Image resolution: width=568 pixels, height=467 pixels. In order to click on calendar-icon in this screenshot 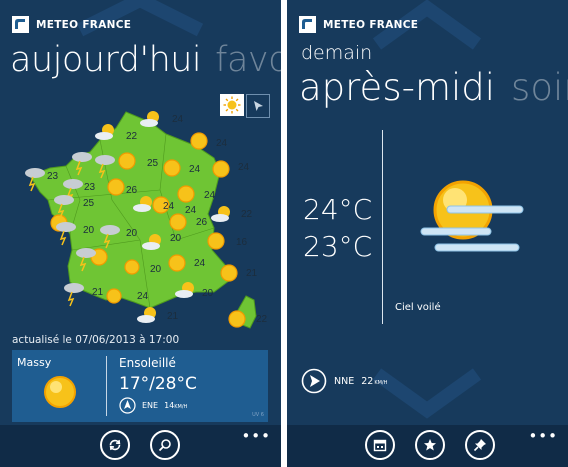, I will do `click(380, 445)`.